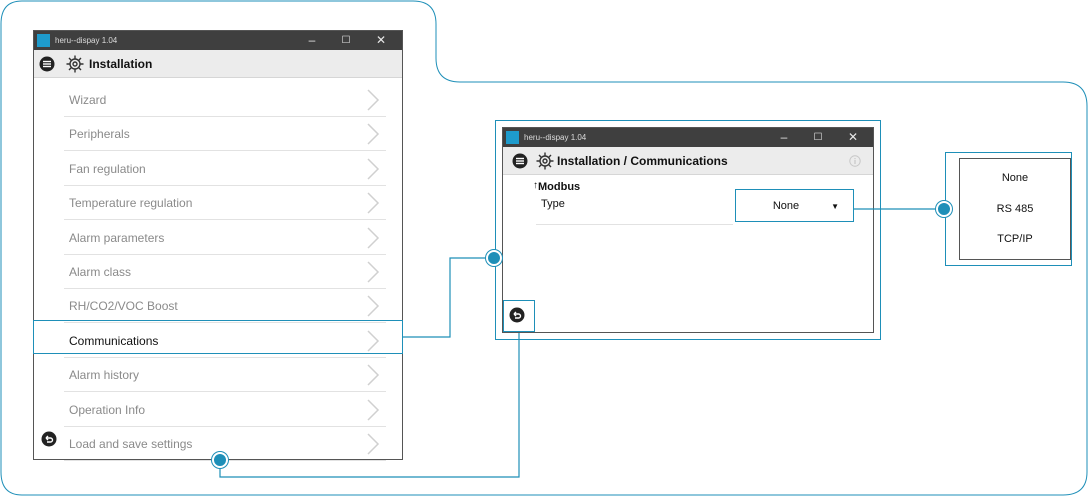 This screenshot has height=498, width=1089. What do you see at coordinates (225, 410) in the screenshot?
I see `menu-item-operation-info: Operation Info` at bounding box center [225, 410].